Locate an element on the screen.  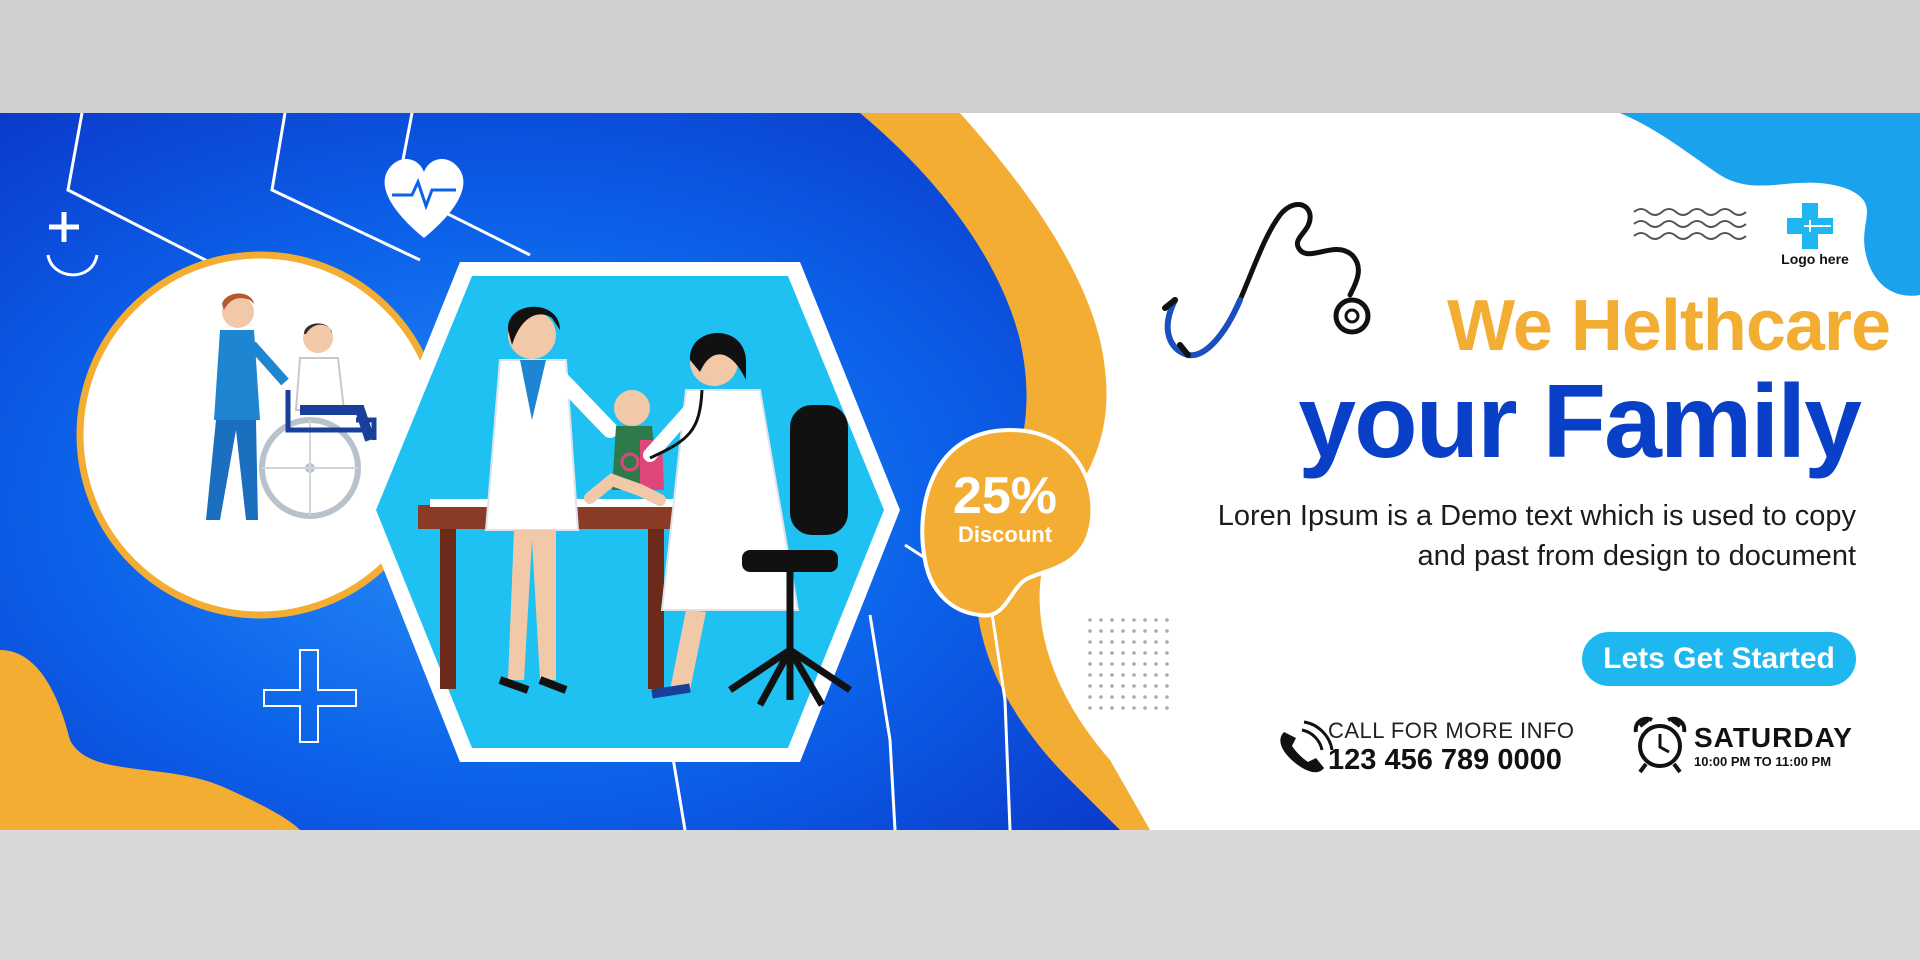
headline-line-2: your Family is located at coordinates (1580, 422).